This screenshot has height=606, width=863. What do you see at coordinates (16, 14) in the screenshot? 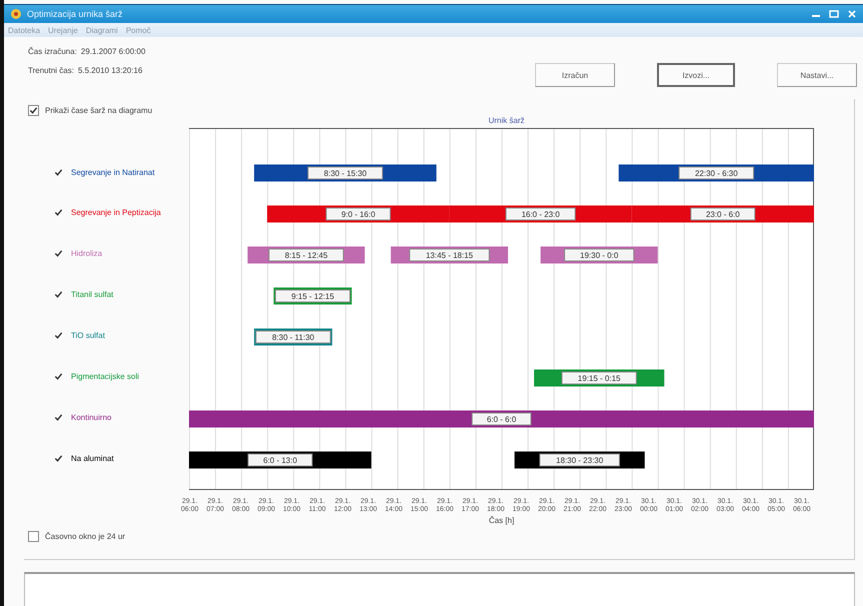
I see `app-icon` at bounding box center [16, 14].